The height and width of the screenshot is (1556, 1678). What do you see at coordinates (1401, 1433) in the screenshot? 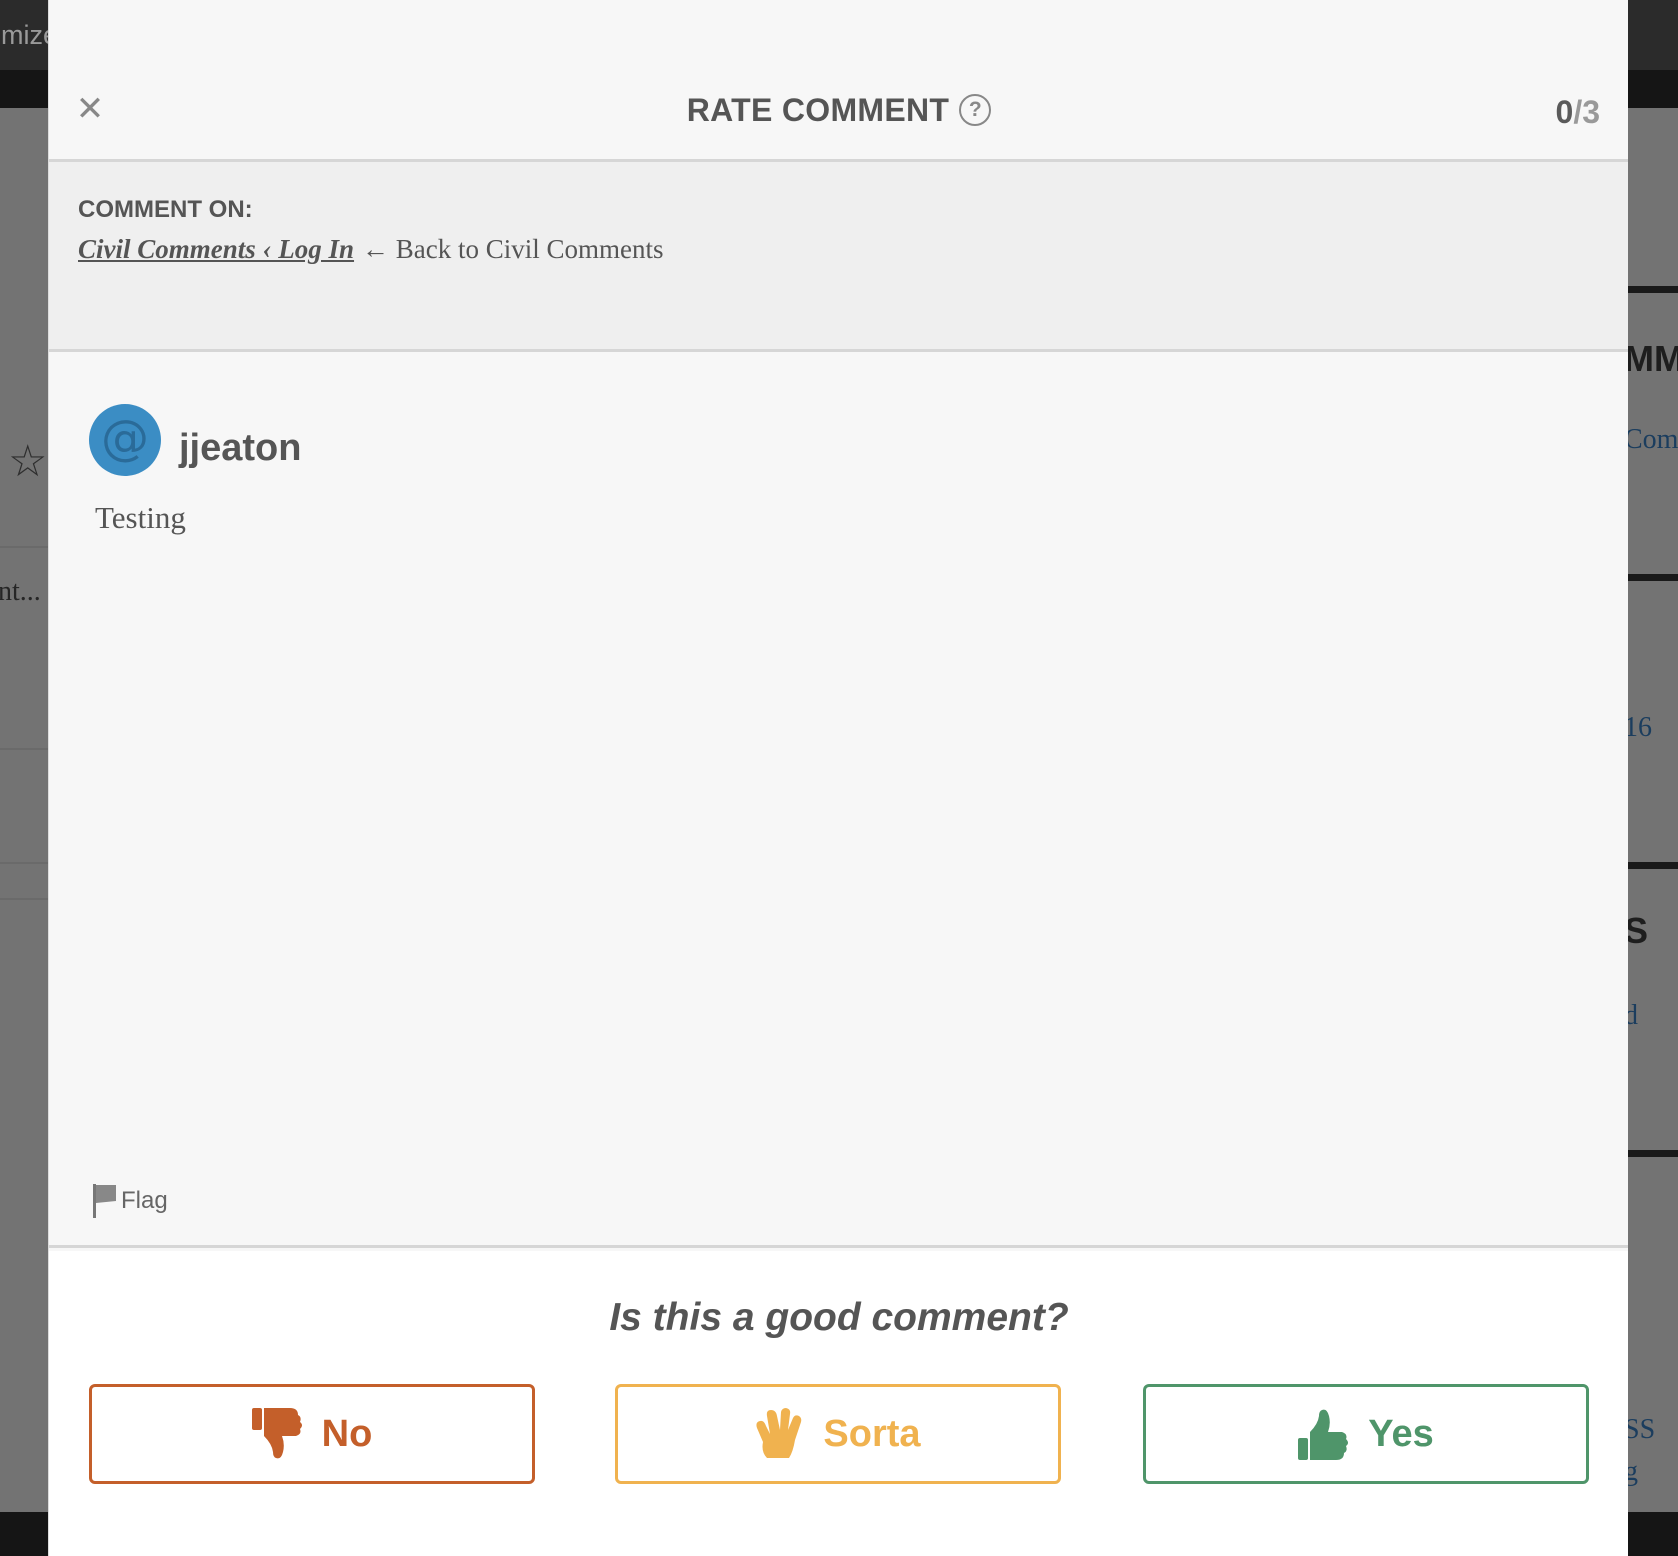
I see `yes-button-label: Yes` at bounding box center [1401, 1433].